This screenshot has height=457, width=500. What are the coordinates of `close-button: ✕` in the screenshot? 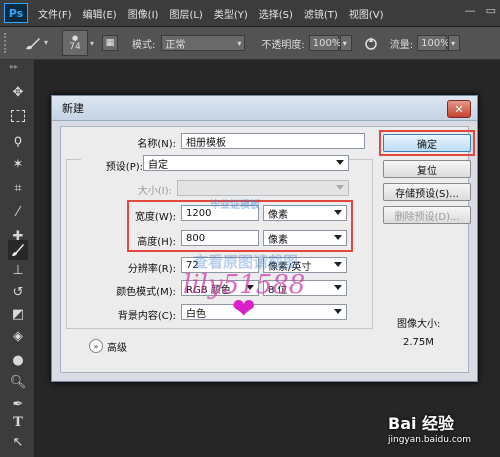 It's located at (459, 109).